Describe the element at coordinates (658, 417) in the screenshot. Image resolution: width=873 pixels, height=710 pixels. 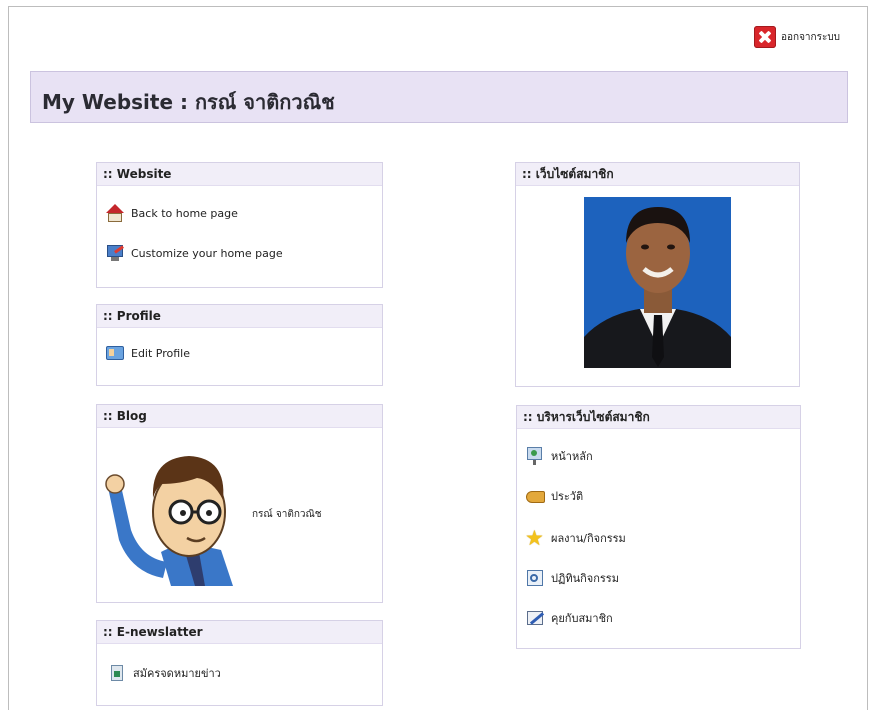
I see `member-admin-panel-title: :: บริหารเว็บไซต์สมาชิก` at that location.